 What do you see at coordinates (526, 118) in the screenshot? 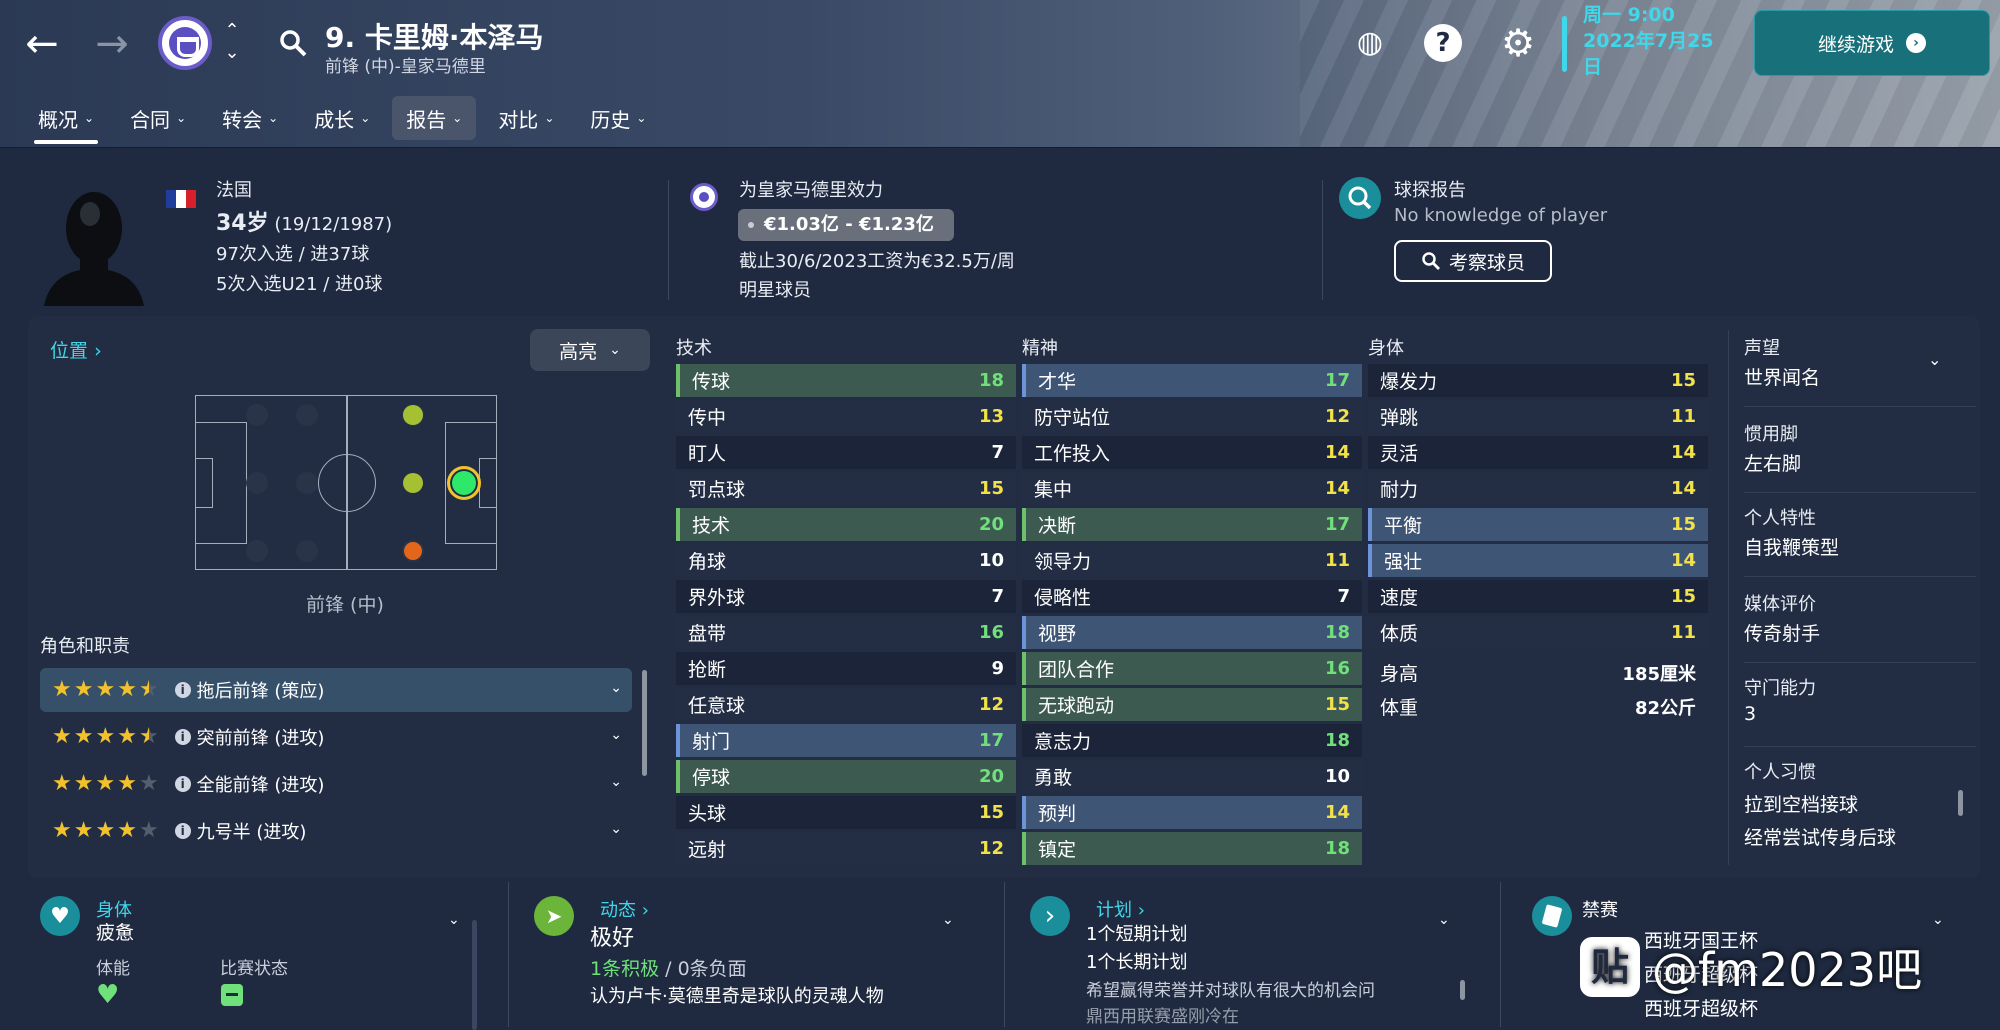
I see `tab-compare: 对比 ⌄` at bounding box center [526, 118].